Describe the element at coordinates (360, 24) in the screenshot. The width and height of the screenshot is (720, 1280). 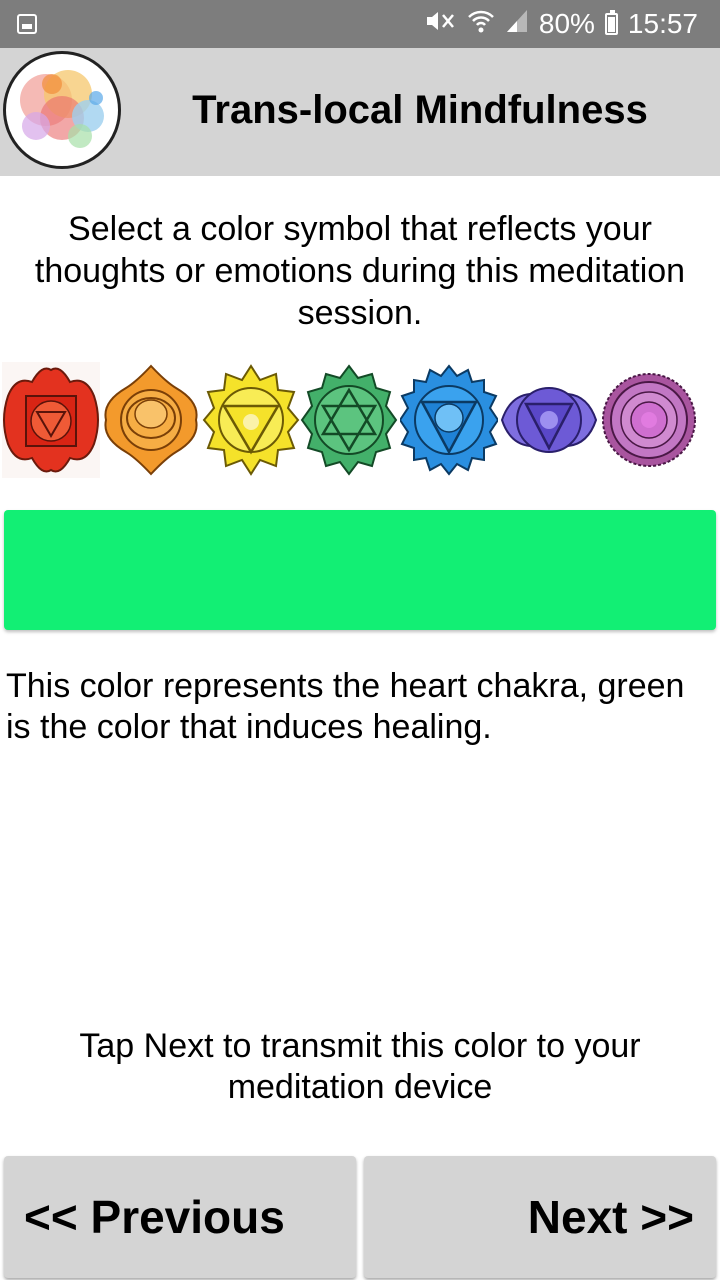
I see `status-bar: 80% 15:57` at that location.